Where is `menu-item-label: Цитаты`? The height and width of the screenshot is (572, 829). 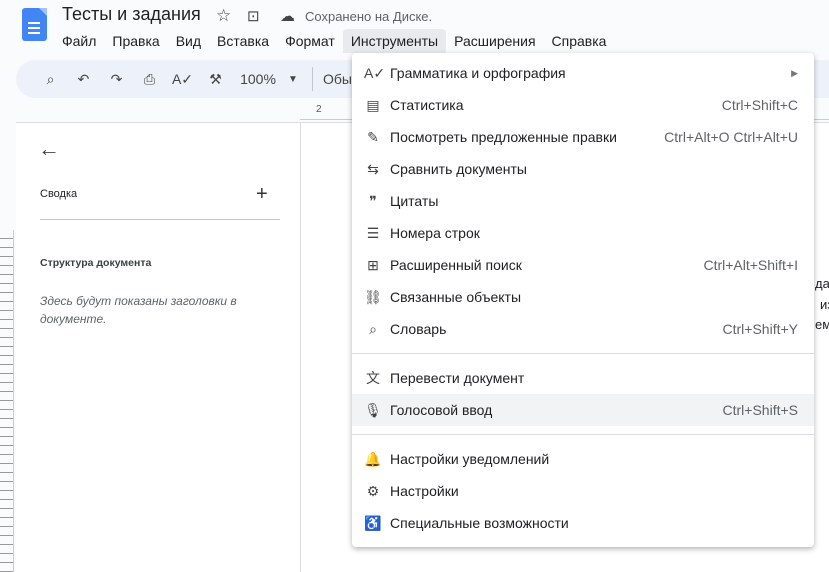 menu-item-label: Цитаты is located at coordinates (414, 201).